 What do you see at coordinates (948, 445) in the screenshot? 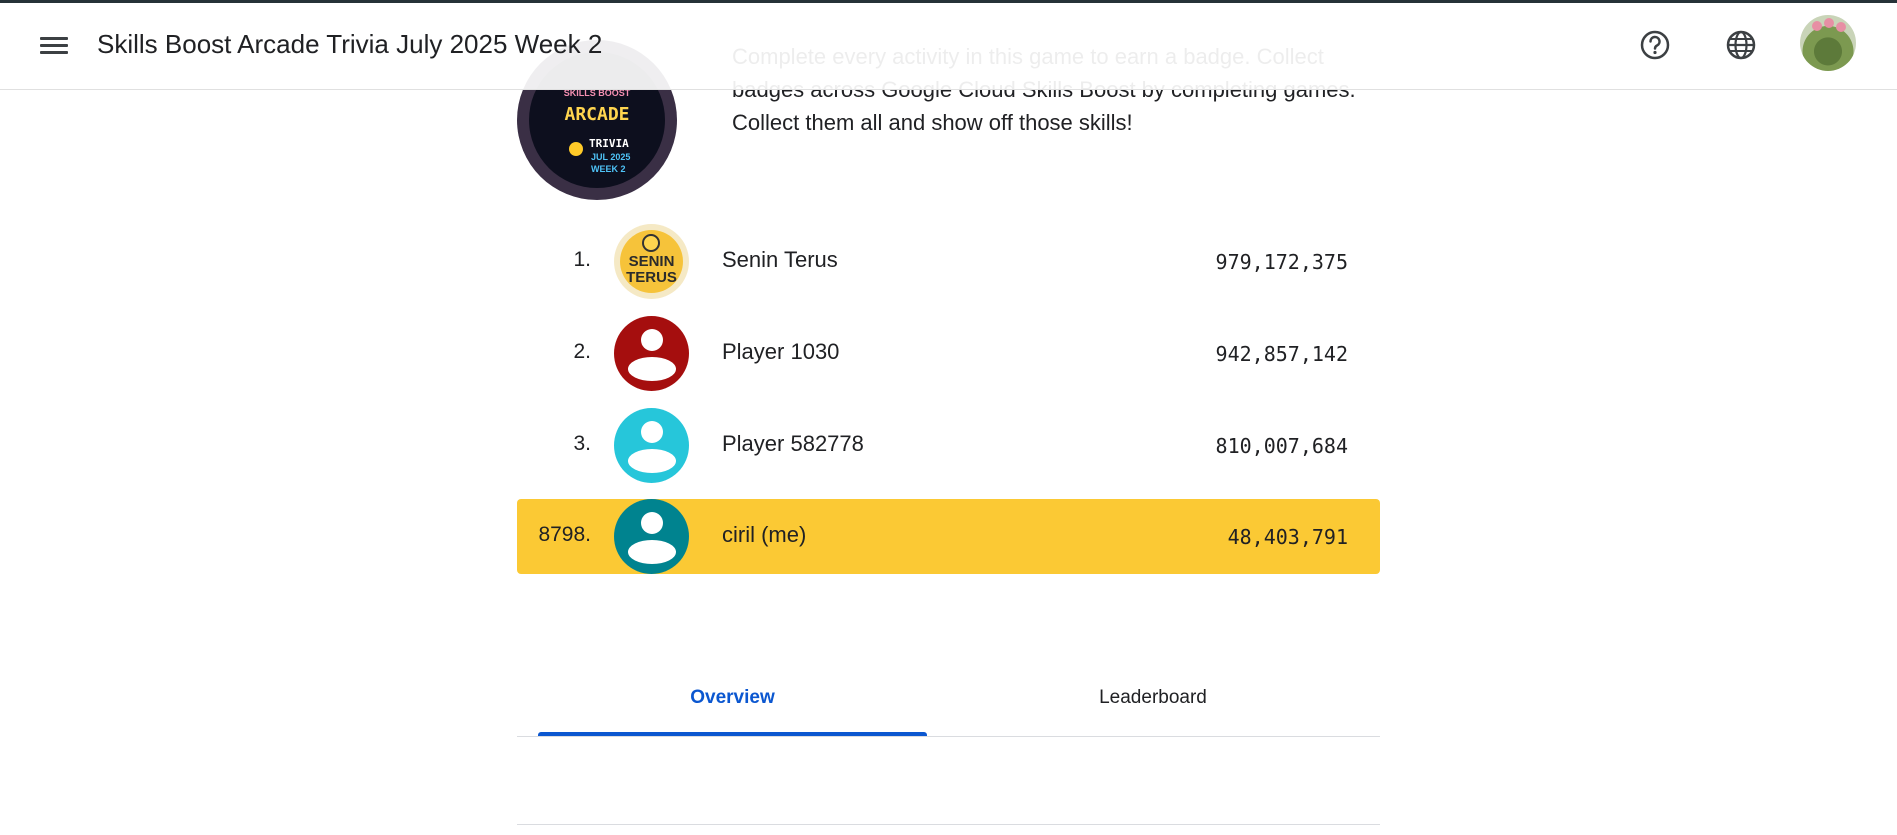
I see `leaderboard-row: 3. Player 582778 810,007,684` at bounding box center [948, 445].